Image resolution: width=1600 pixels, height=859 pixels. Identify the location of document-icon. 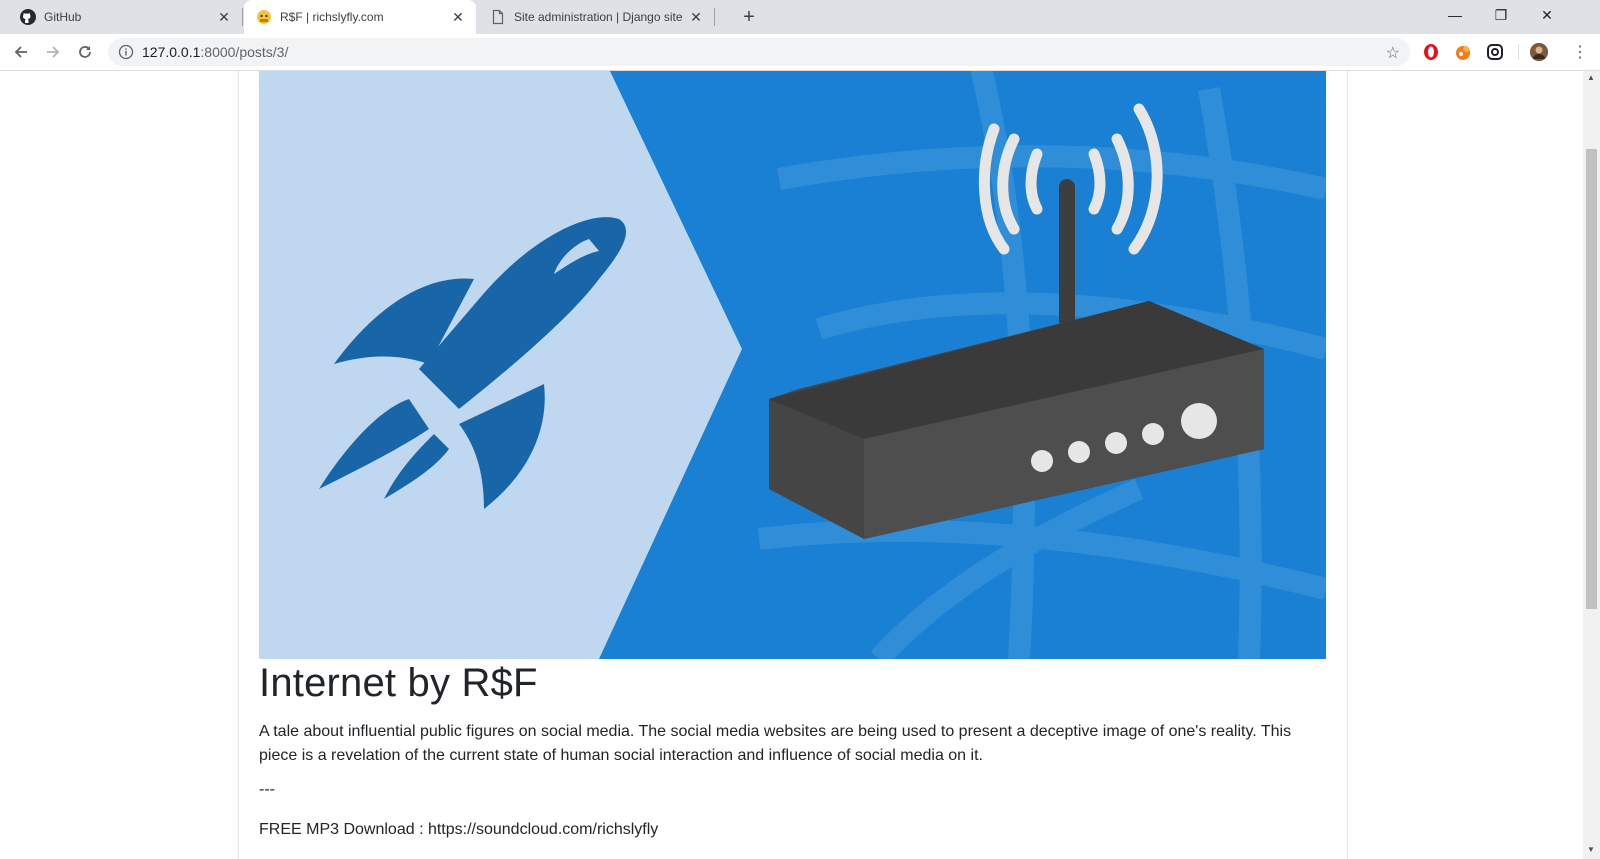
(498, 17).